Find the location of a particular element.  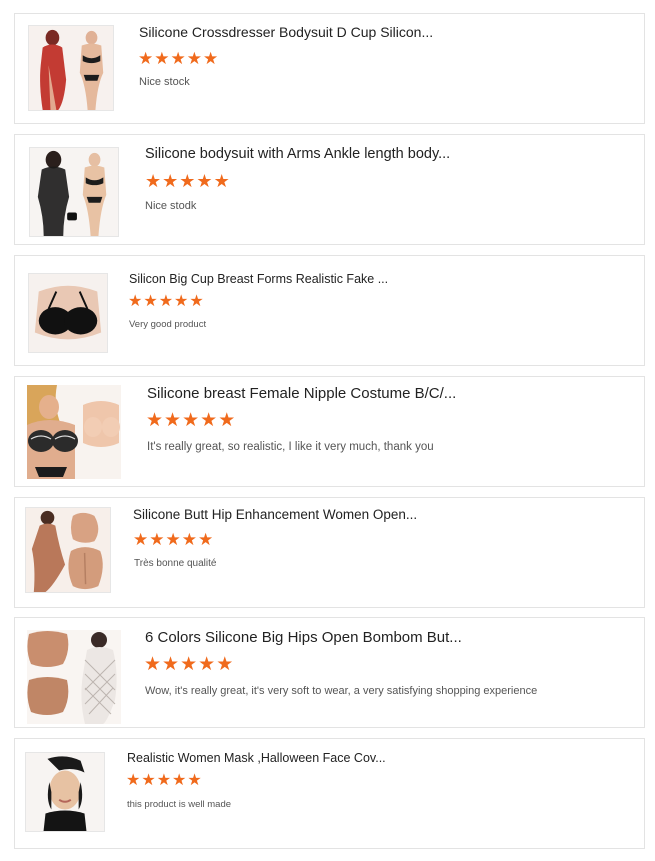

product-bodysuit-black-mesh-image is located at coordinates (74, 192).